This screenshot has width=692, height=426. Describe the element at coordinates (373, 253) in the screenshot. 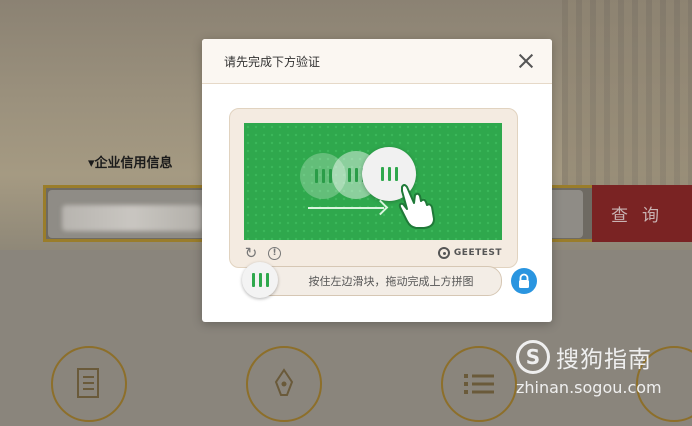

I see `captcha-toolbar: ↻ ! GEETEST` at that location.